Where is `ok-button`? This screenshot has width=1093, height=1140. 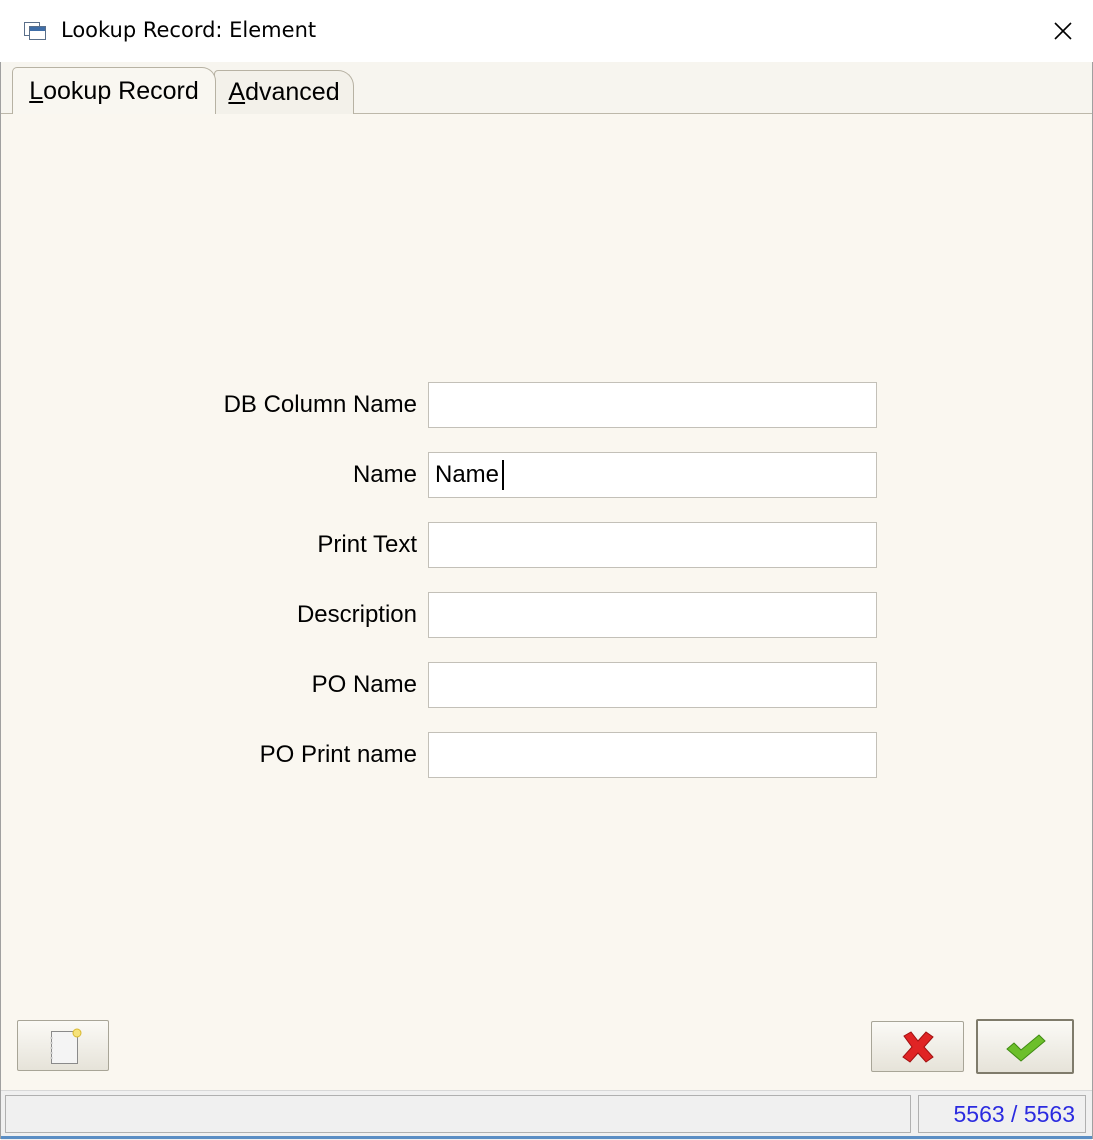
ok-button is located at coordinates (1025, 1046).